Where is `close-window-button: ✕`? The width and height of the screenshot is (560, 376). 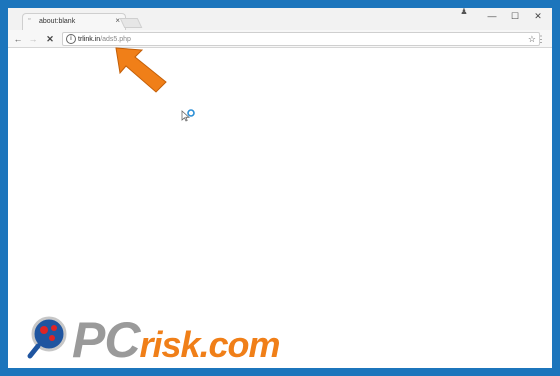 close-window-button: ✕ is located at coordinates (538, 16).